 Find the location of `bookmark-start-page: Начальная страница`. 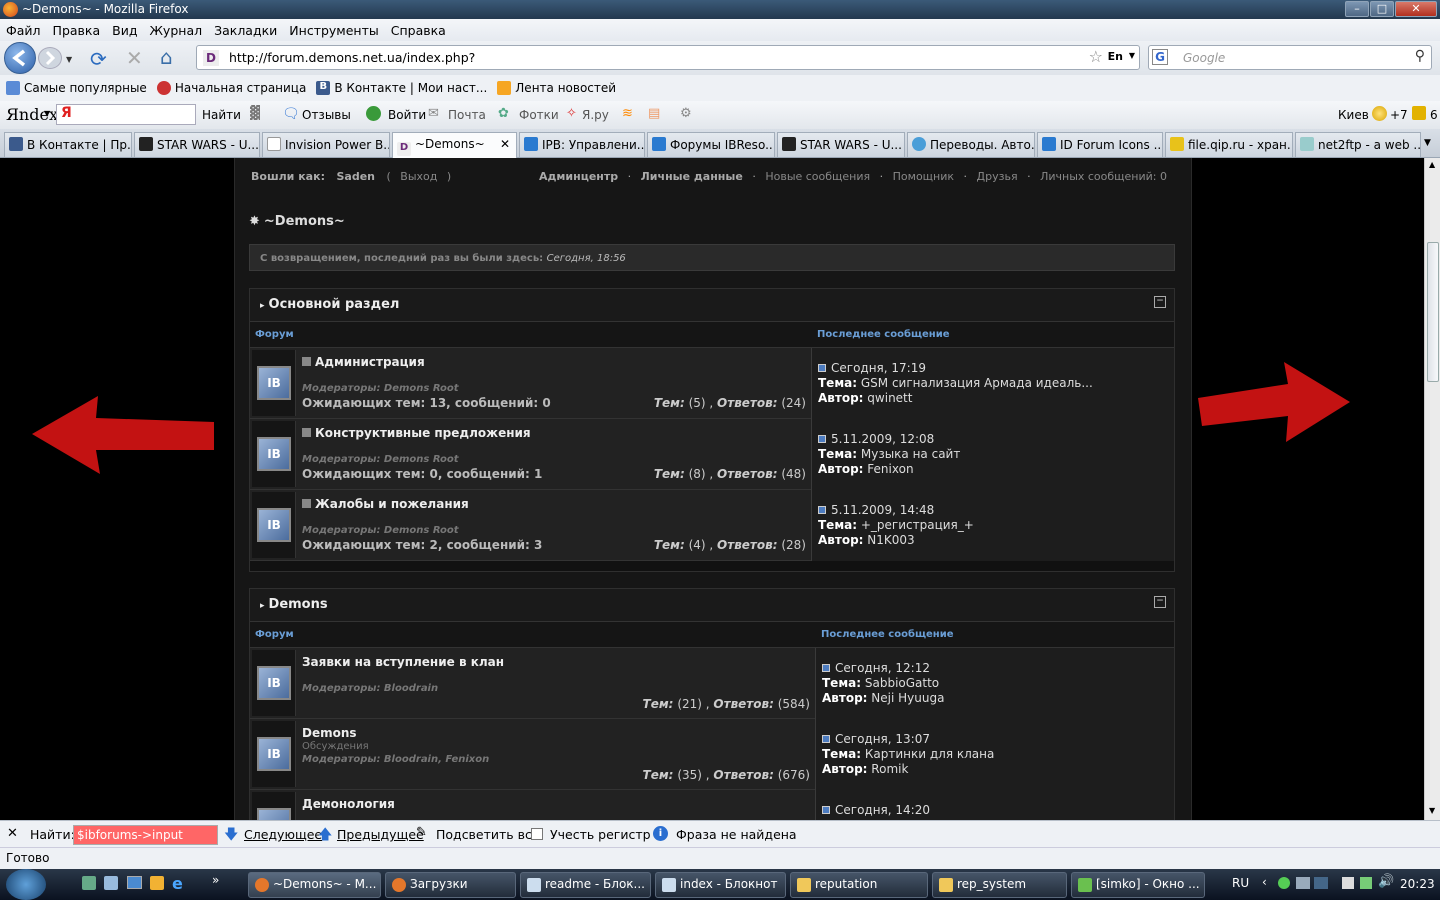

bookmark-start-page: Начальная страница is located at coordinates (241, 88).